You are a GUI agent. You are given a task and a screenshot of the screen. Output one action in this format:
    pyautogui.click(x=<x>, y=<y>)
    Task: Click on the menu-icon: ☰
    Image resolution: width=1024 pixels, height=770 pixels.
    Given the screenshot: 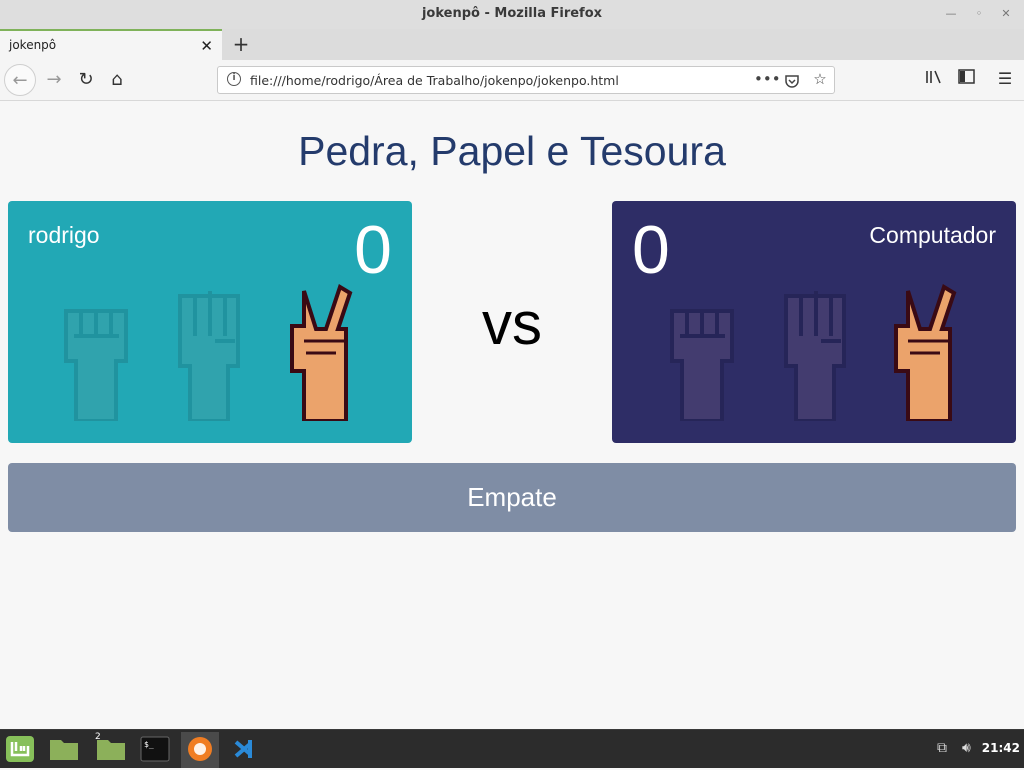 What is the action you would take?
    pyautogui.click(x=1005, y=78)
    